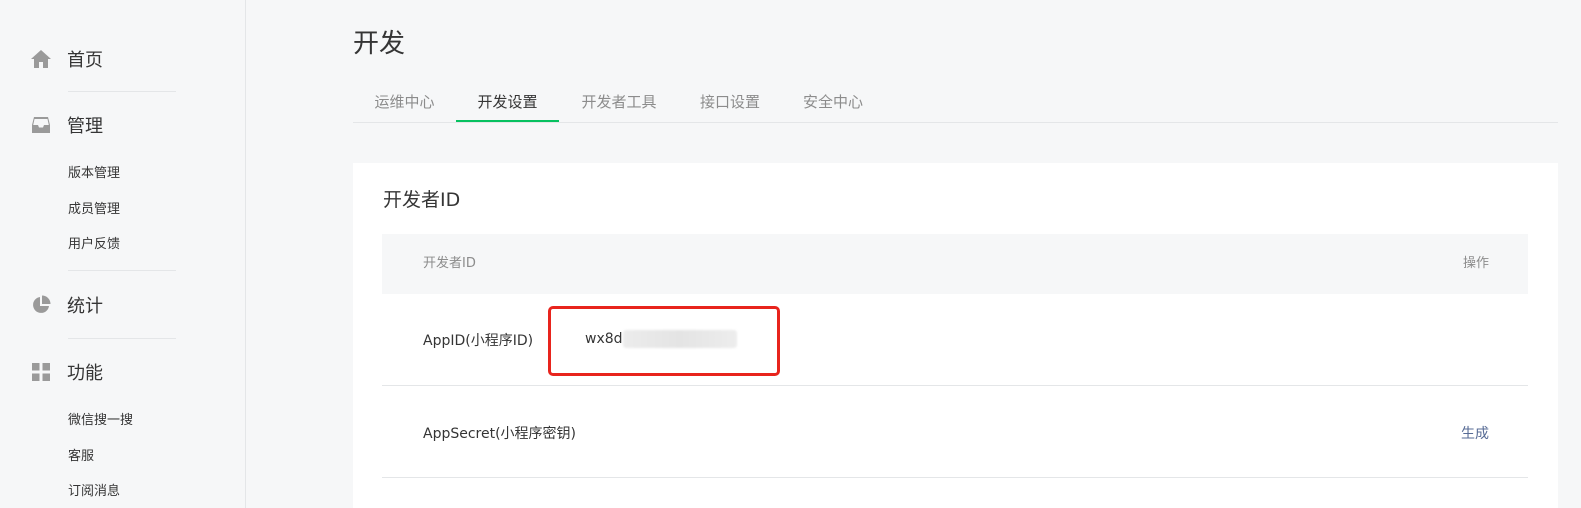 The image size is (1581, 508). What do you see at coordinates (85, 373) in the screenshot?
I see `sidebar-item-label: 功能` at bounding box center [85, 373].